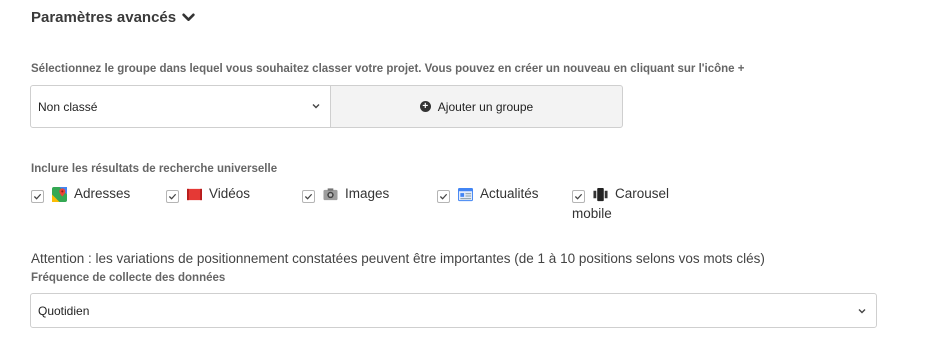  What do you see at coordinates (194, 194) in the screenshot?
I see `video-icon` at bounding box center [194, 194].